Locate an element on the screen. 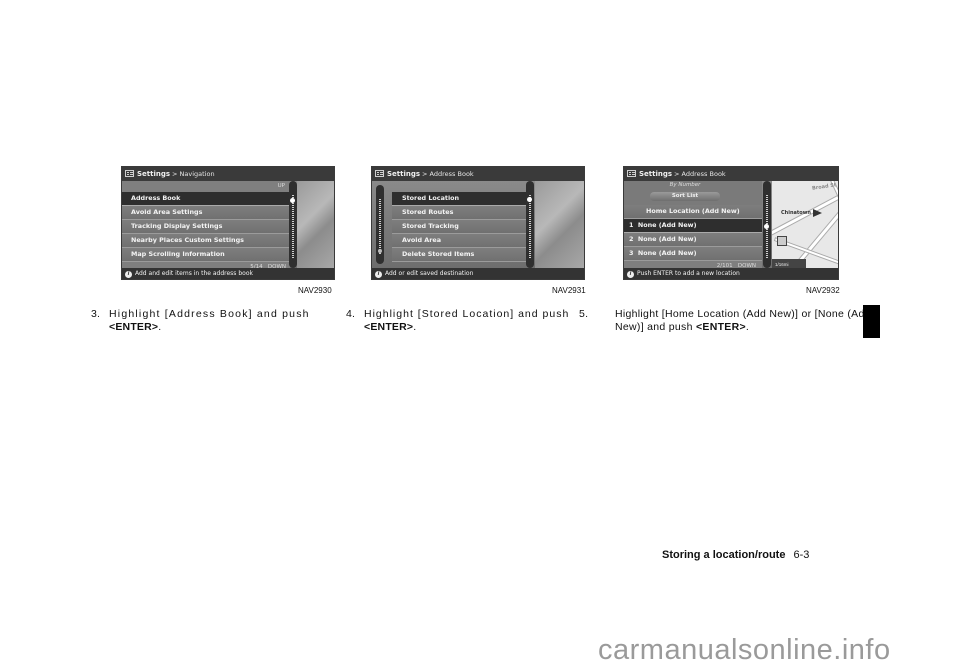  figure-code: NAV2930 is located at coordinates (315, 290).